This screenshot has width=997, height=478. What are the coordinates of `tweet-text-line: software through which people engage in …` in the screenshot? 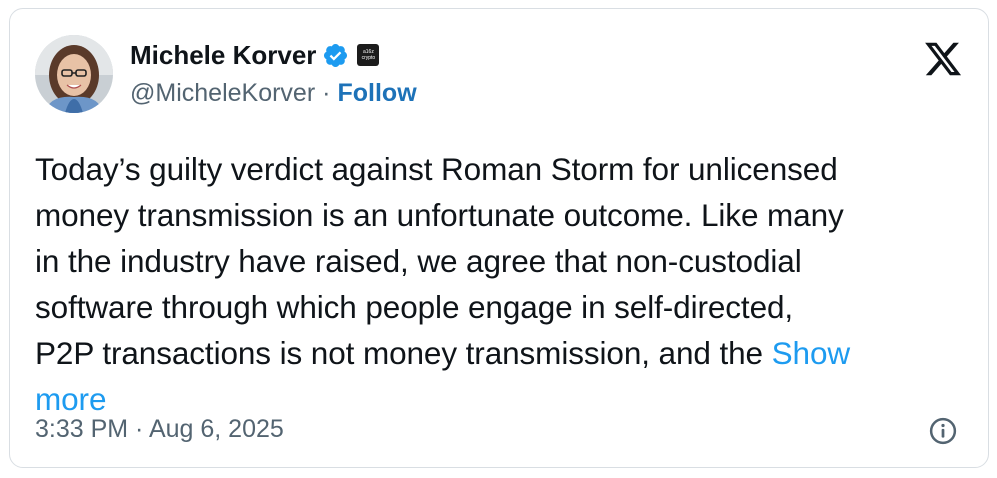 It's located at (414, 307).